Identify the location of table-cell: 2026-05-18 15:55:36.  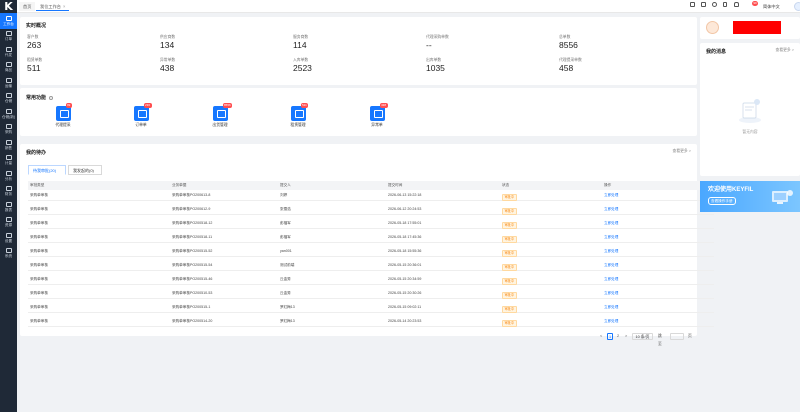
(405, 251).